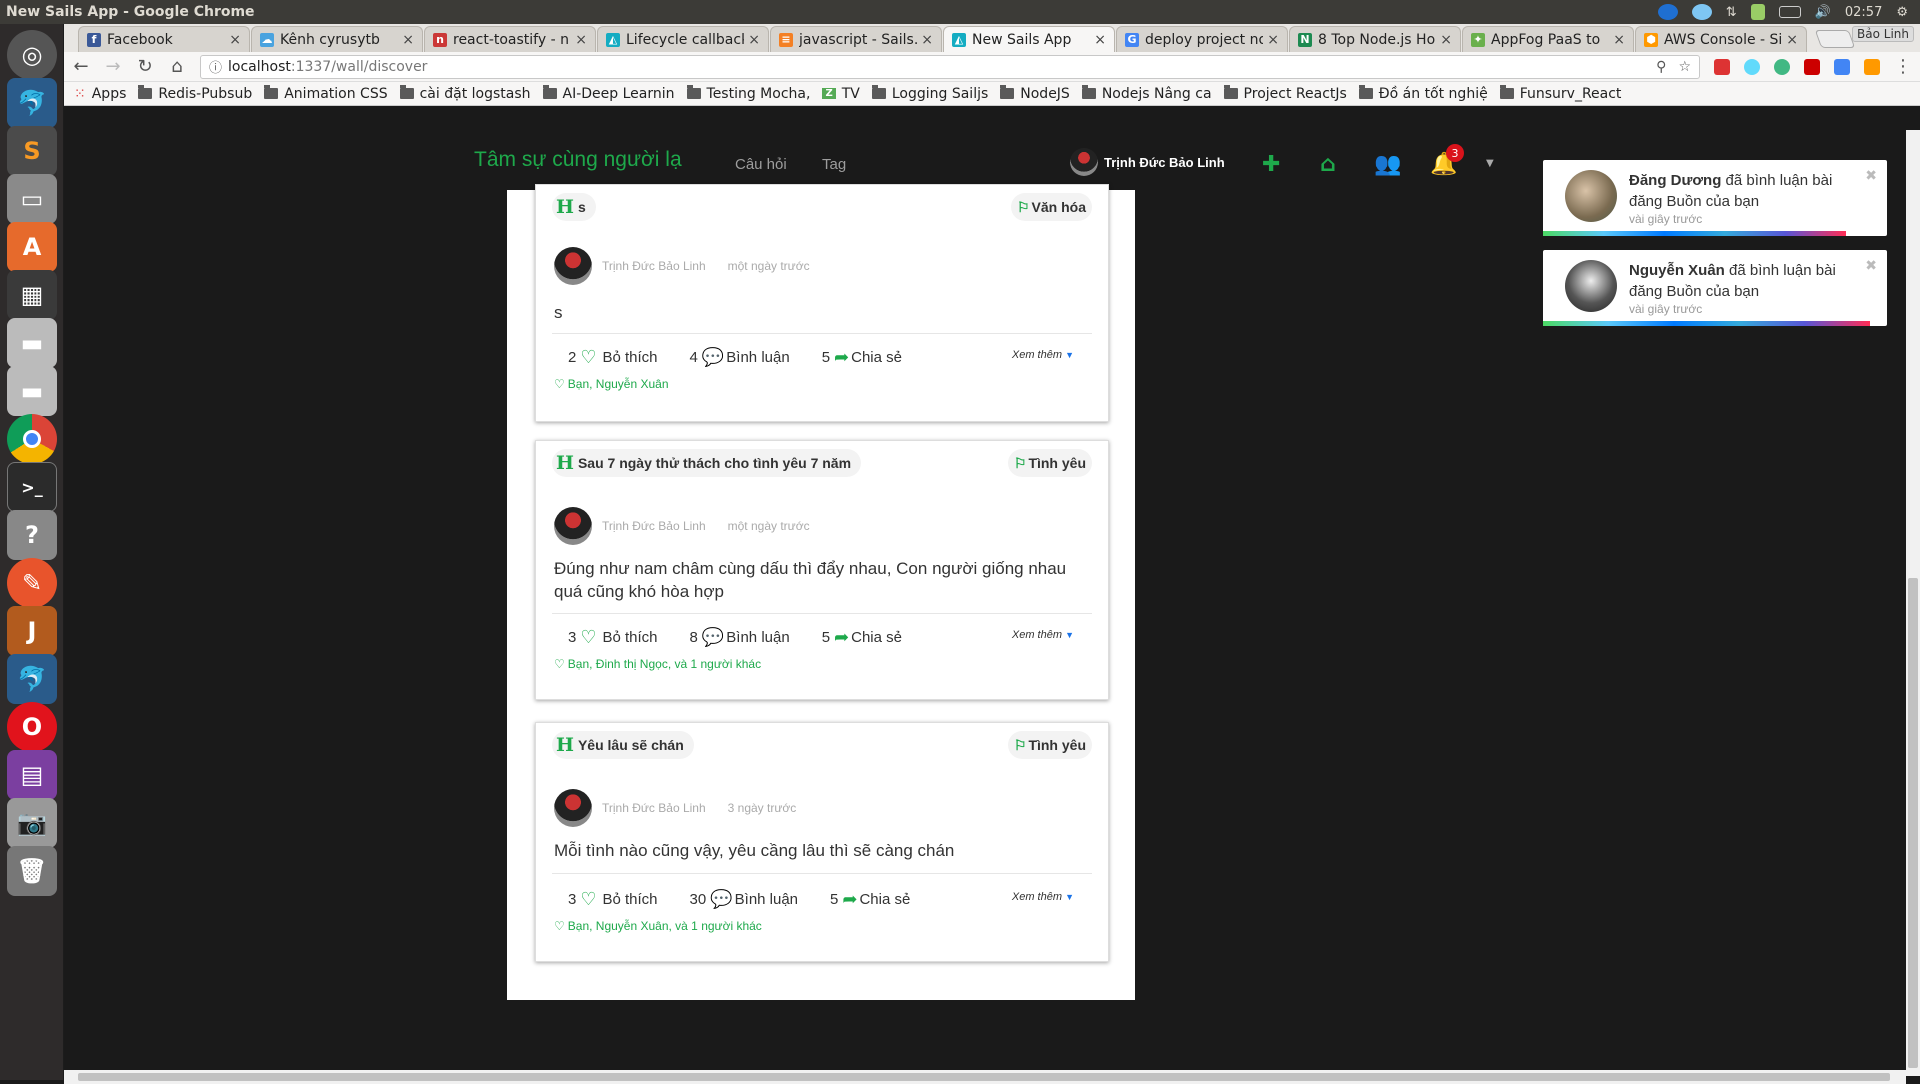 The image size is (1920, 1084). I want to click on network-icon: ⇅, so click(1731, 12).